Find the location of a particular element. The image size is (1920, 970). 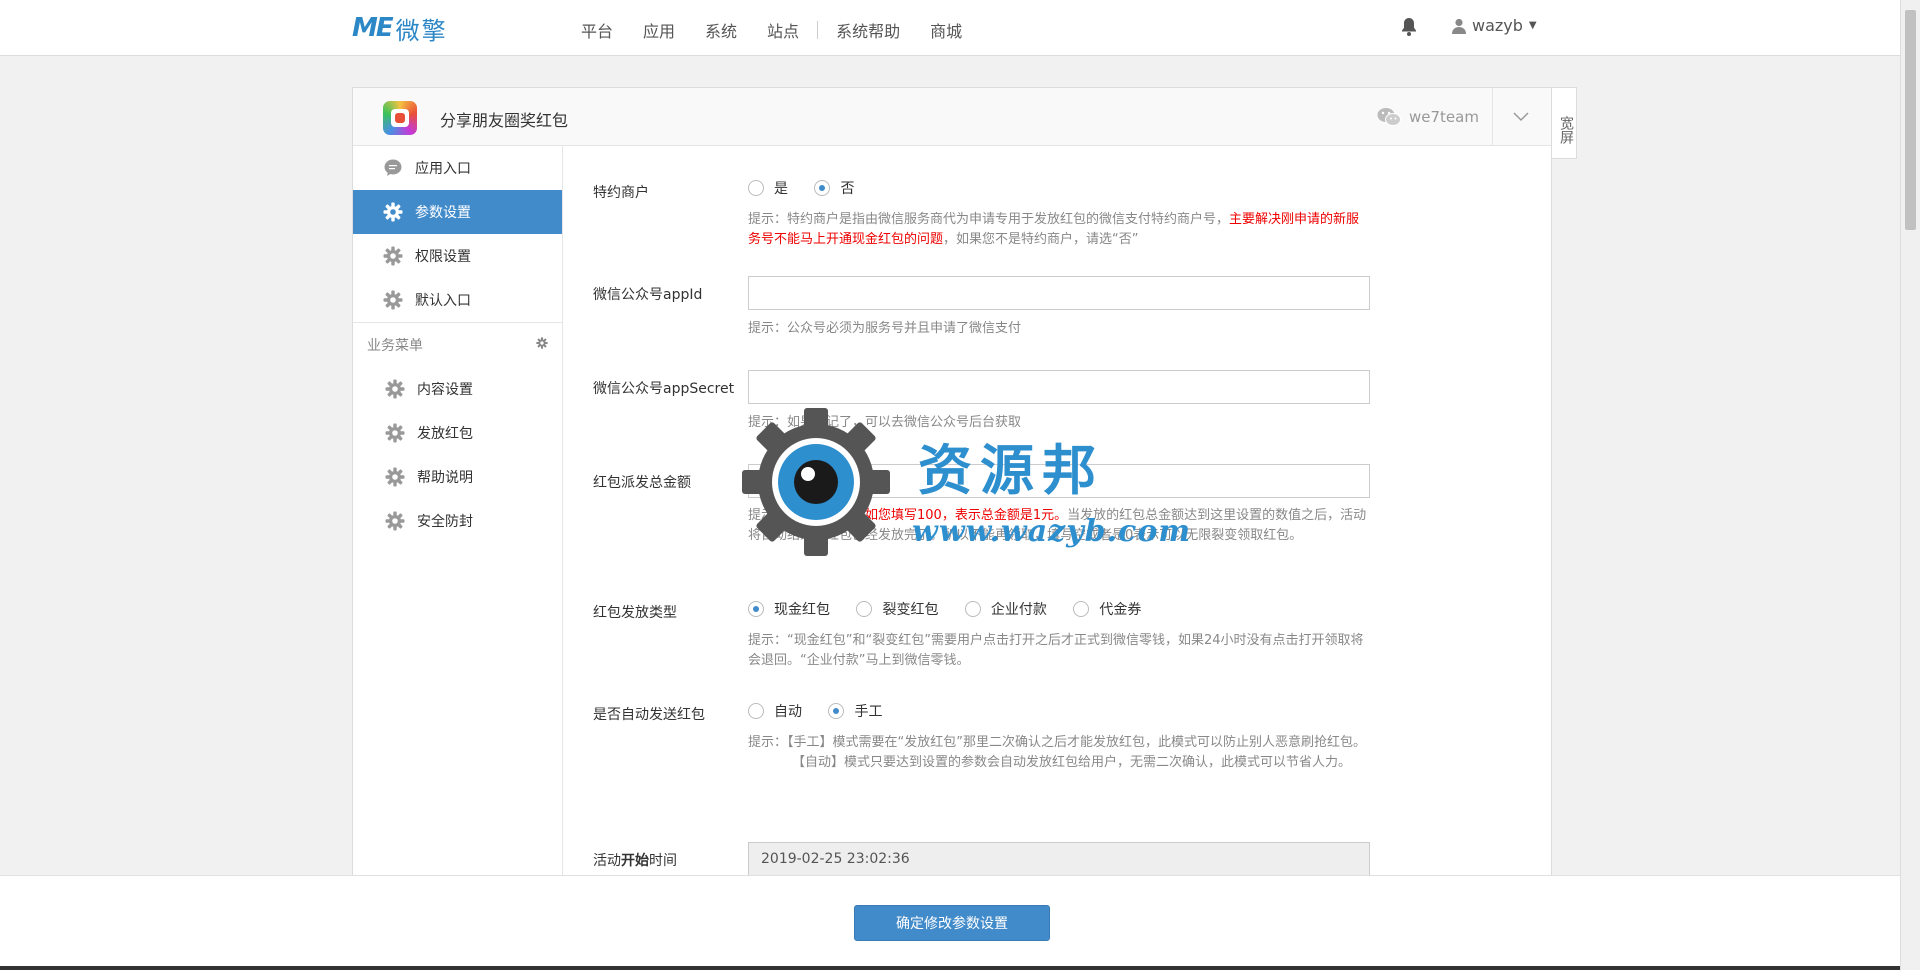

nav-item-apps: 应用 is located at coordinates (659, 30).